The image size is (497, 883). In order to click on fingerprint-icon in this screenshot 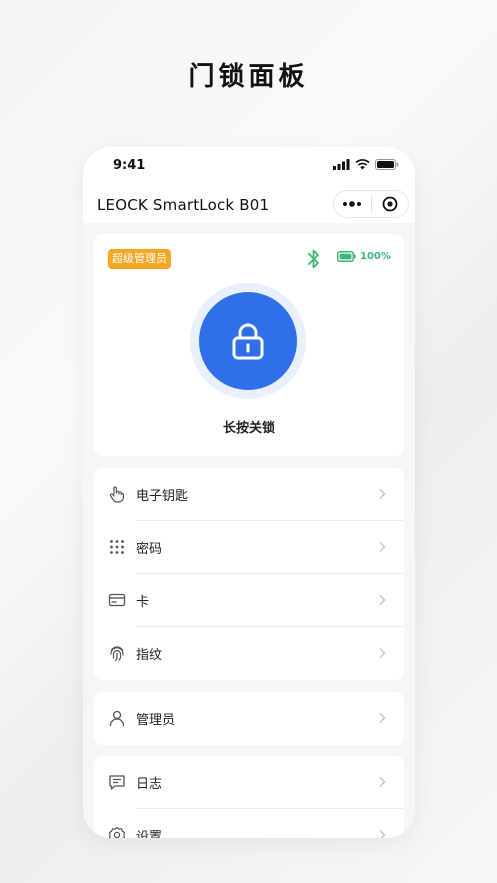, I will do `click(117, 654)`.